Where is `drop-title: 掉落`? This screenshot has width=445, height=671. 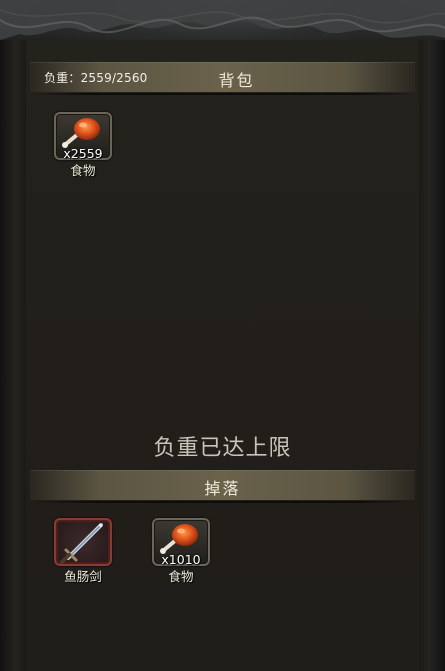
drop-title: 掉落 is located at coordinates (222, 488).